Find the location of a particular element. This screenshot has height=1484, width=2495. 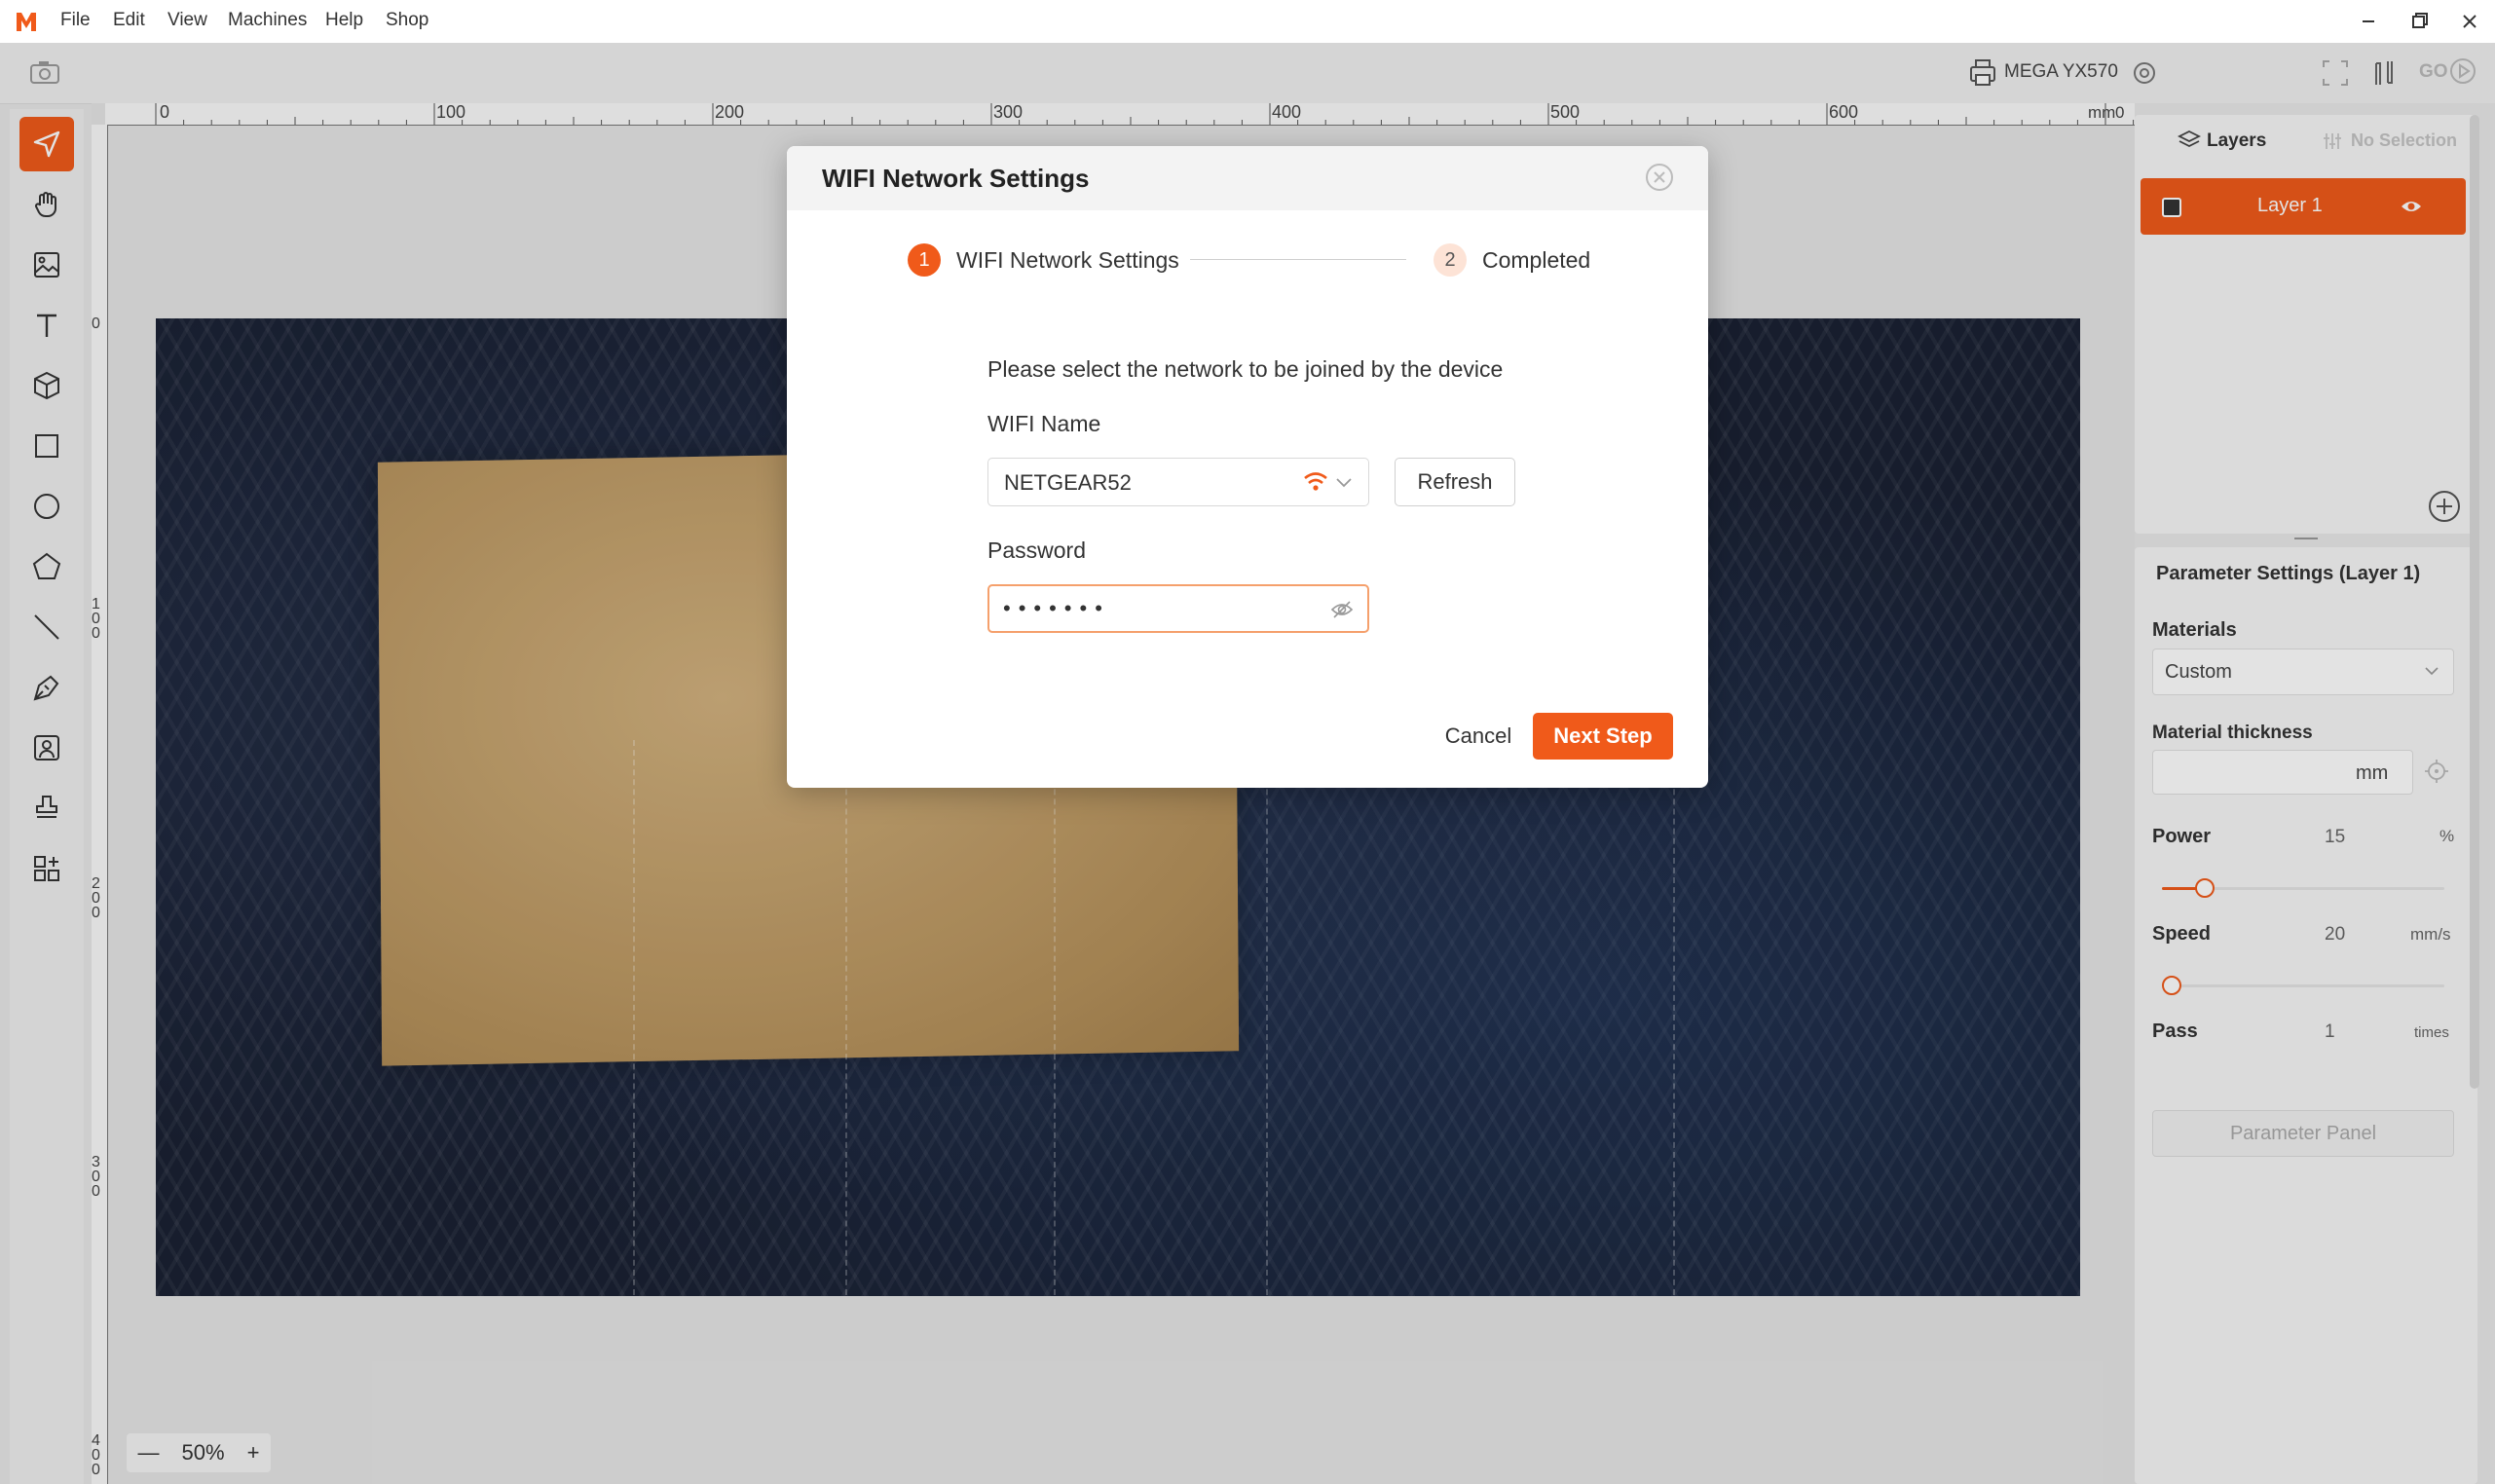

close-icon is located at coordinates (1659, 177).